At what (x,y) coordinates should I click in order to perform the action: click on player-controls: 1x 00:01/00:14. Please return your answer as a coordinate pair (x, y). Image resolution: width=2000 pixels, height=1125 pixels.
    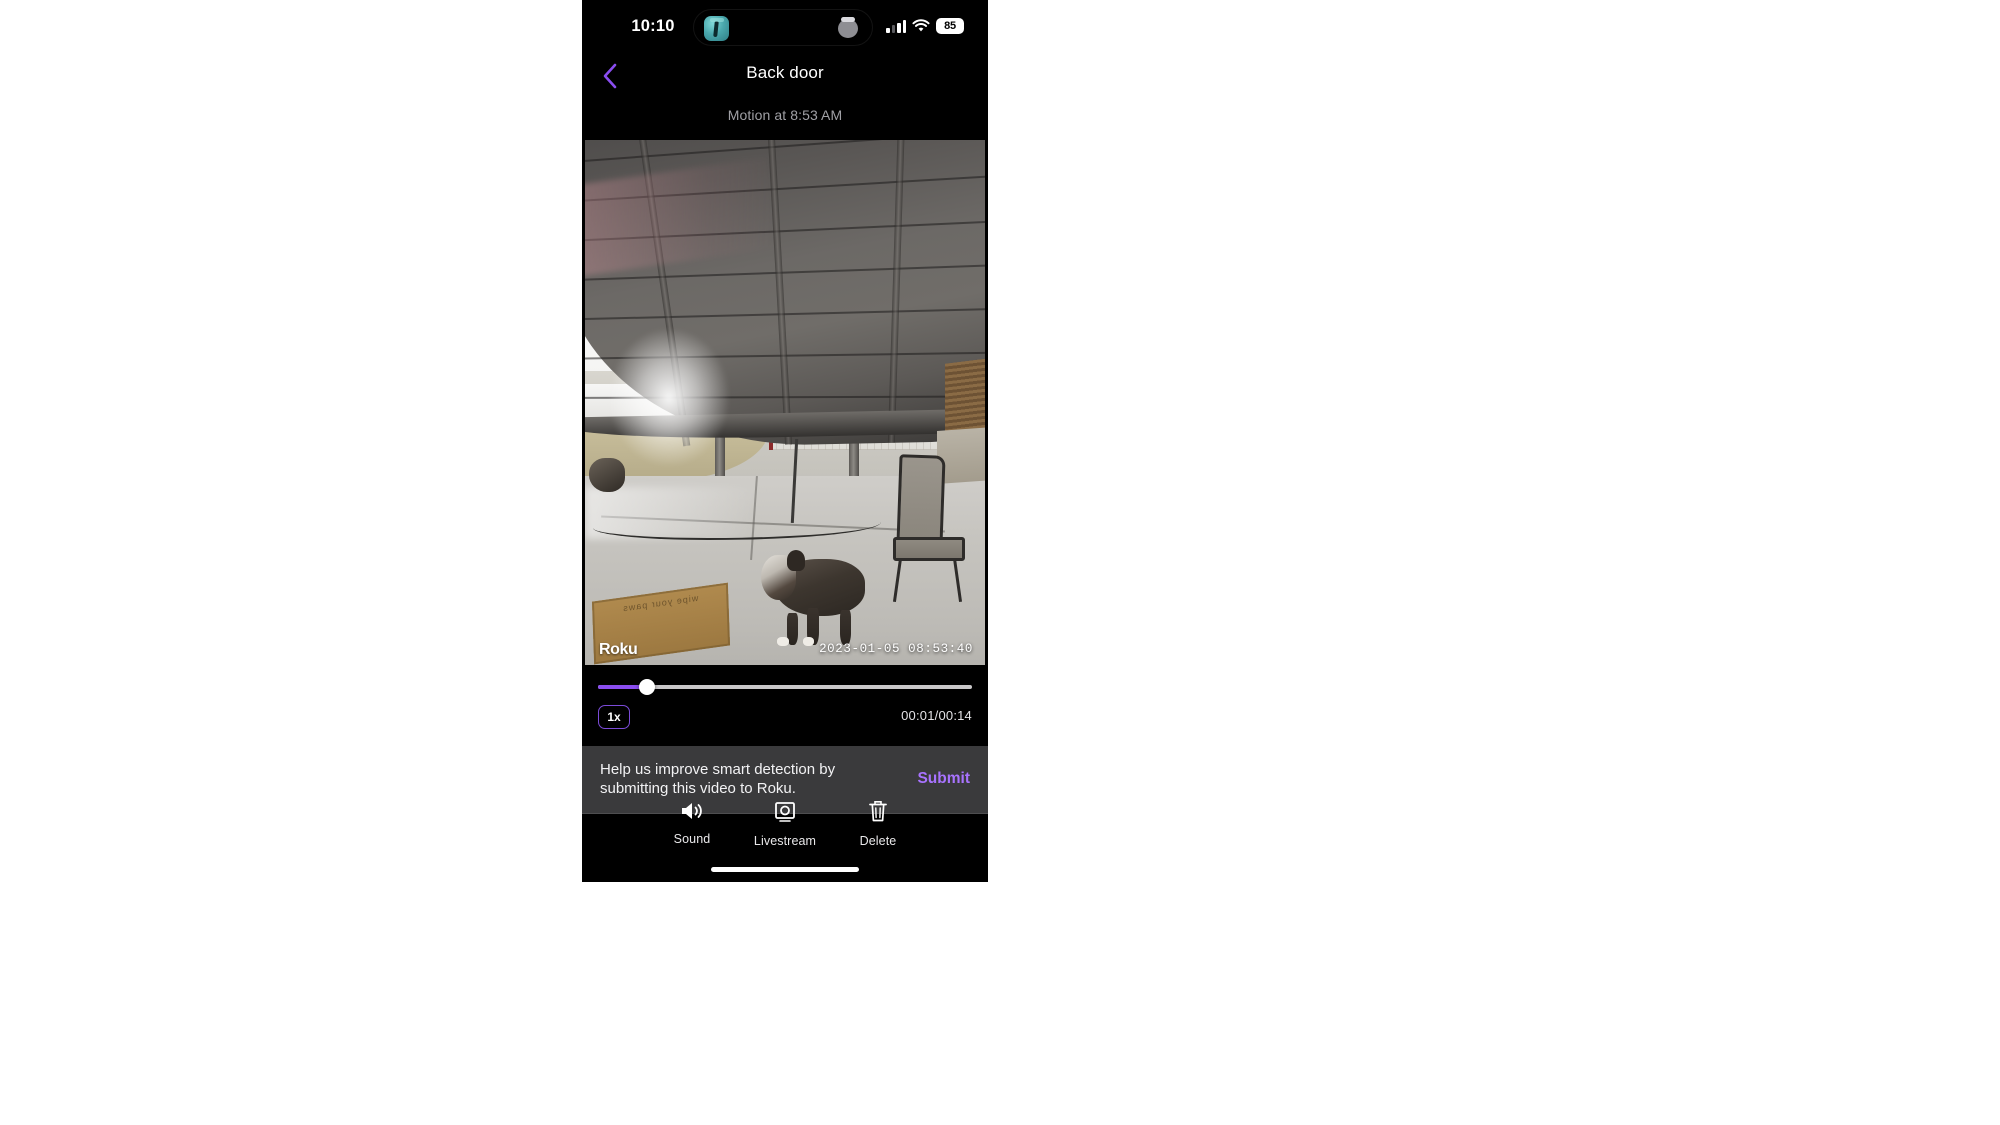
    Looking at the image, I should click on (785, 718).